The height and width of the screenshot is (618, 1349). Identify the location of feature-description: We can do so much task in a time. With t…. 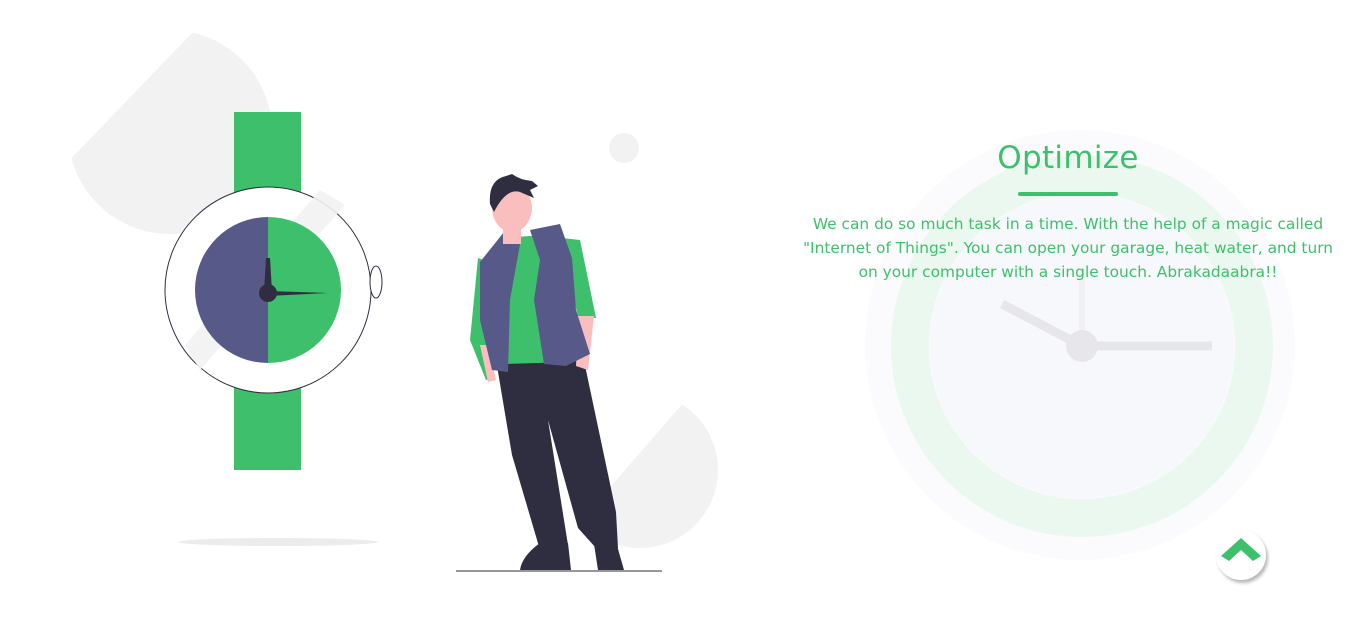
(1068, 248).